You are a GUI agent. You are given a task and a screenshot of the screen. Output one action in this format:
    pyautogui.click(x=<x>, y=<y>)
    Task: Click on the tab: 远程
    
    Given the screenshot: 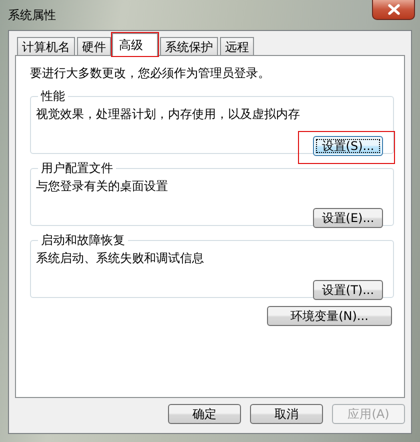 What is the action you would take?
    pyautogui.click(x=237, y=46)
    